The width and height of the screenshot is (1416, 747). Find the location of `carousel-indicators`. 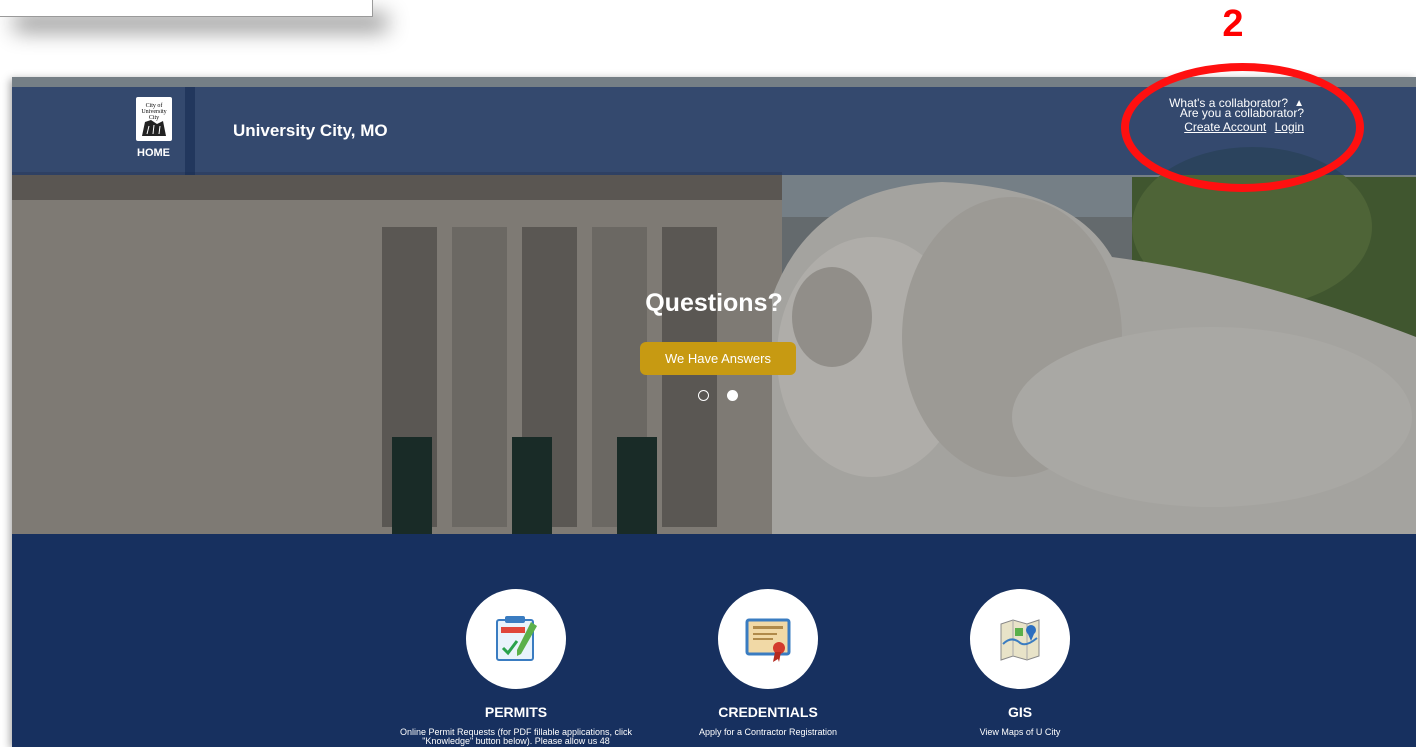

carousel-indicators is located at coordinates (718, 395).